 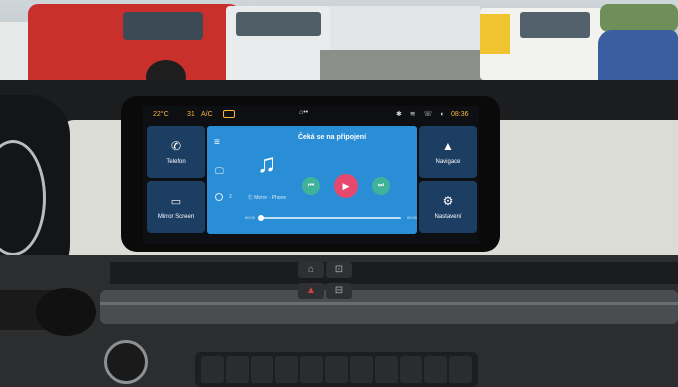 What do you see at coordinates (267, 197) in the screenshot?
I see `source-name: Ⓔ Mirror · Phone` at bounding box center [267, 197].